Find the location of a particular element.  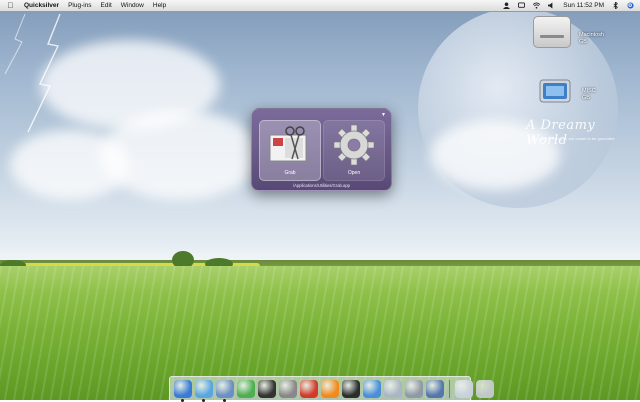

imovie-icon is located at coordinates (351, 388).